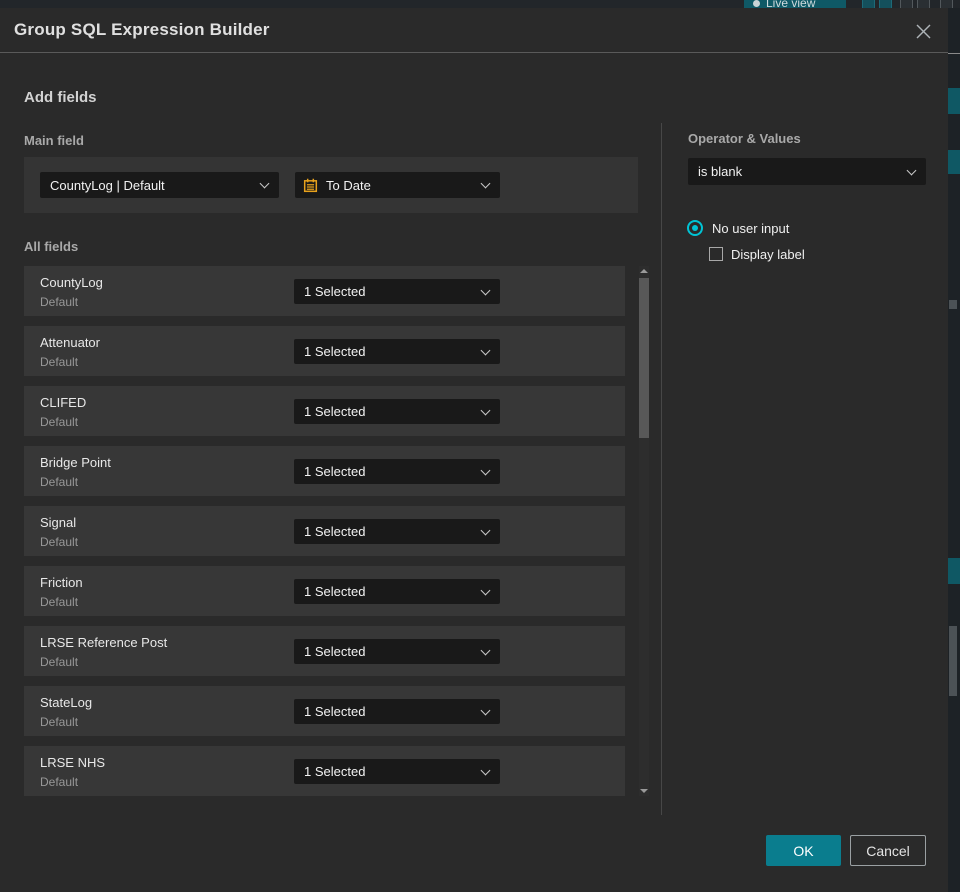  What do you see at coordinates (61, 582) in the screenshot?
I see `field-name: Friction` at bounding box center [61, 582].